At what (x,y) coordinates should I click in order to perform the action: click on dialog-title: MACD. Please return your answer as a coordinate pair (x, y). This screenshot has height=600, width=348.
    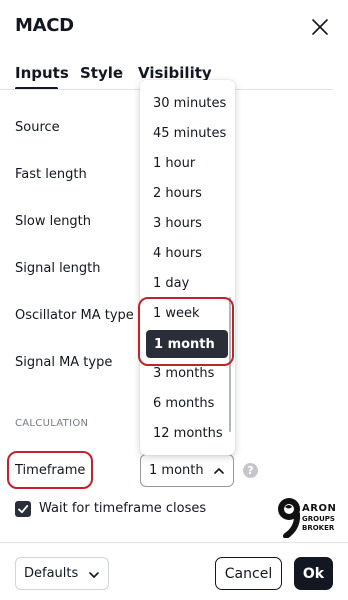
    Looking at the image, I should click on (44, 25).